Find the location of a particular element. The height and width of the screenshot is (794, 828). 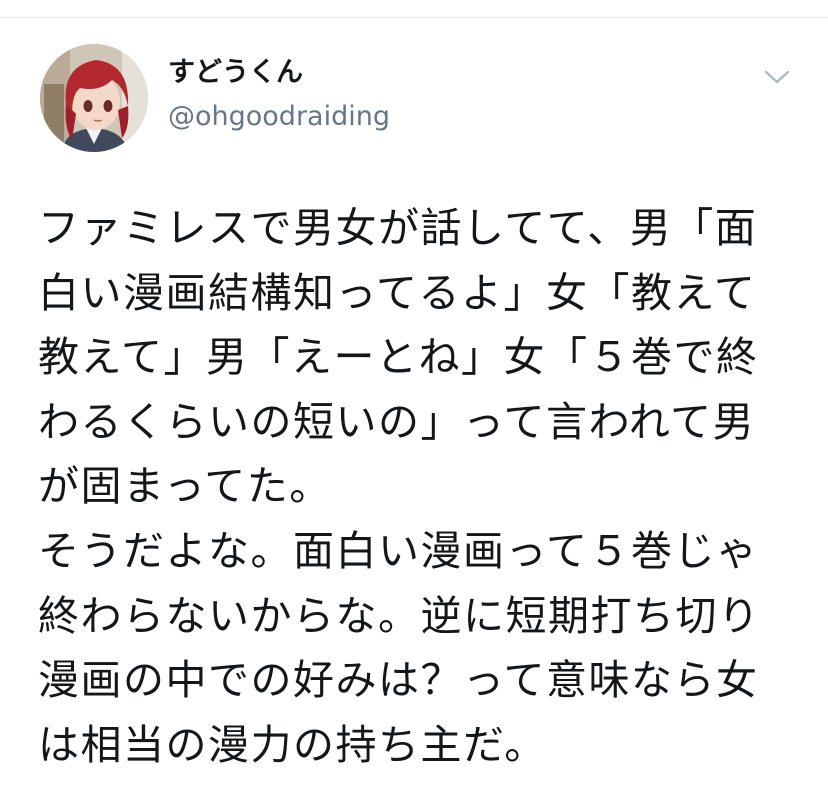

tweet-header: すどうくん @ohgoodraiding is located at coordinates (420, 99).